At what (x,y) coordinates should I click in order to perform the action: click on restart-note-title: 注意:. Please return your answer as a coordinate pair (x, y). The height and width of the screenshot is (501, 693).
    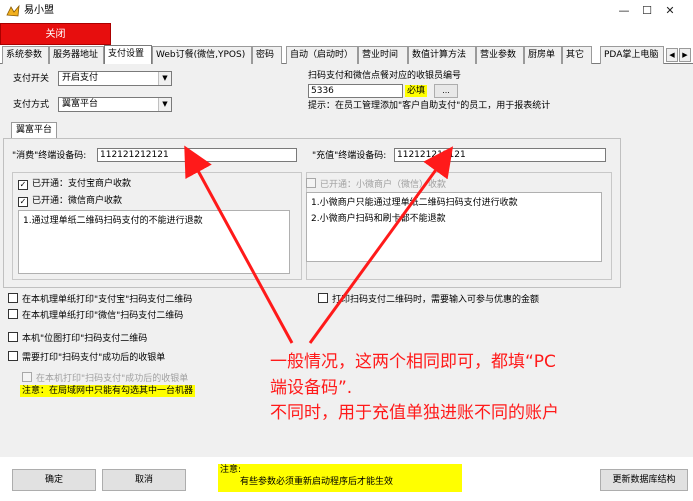
    Looking at the image, I should click on (231, 470).